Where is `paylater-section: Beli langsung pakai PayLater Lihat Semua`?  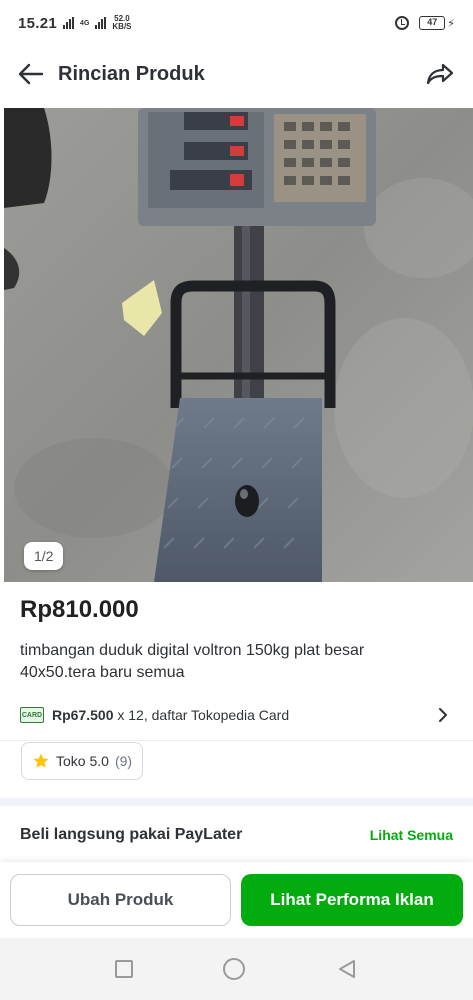 paylater-section: Beli langsung pakai PayLater Lihat Semua is located at coordinates (236, 835).